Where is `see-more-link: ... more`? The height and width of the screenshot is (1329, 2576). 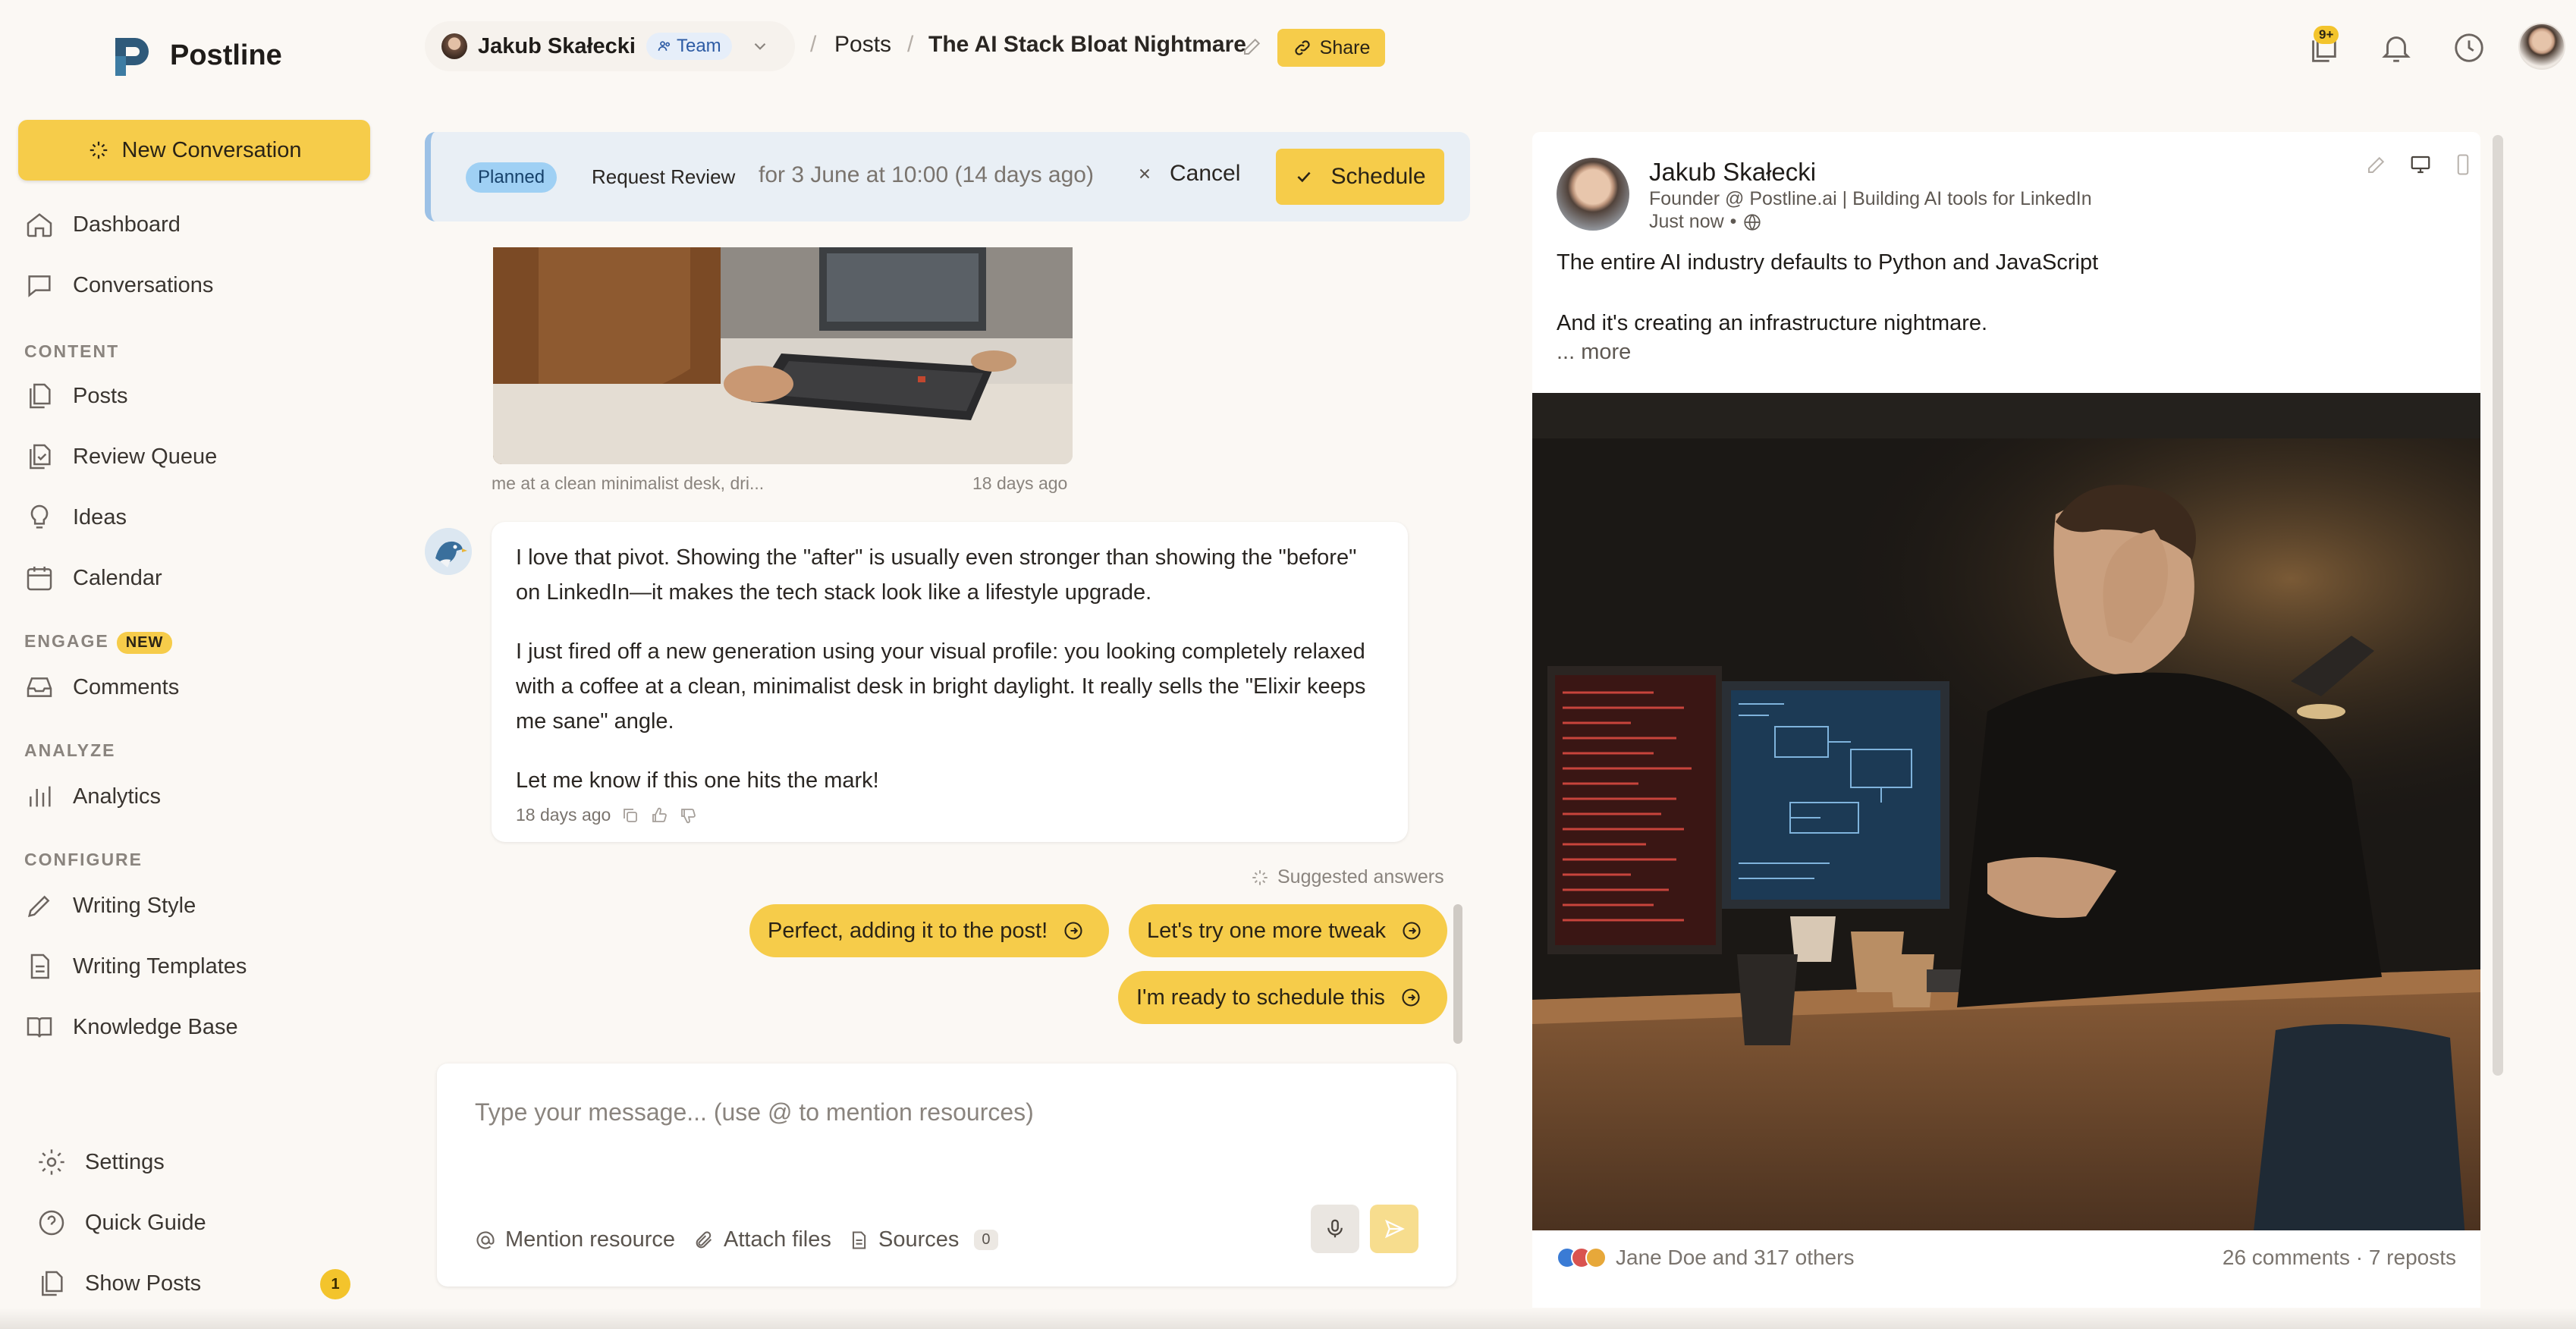
see-more-link: ... more is located at coordinates (1594, 352).